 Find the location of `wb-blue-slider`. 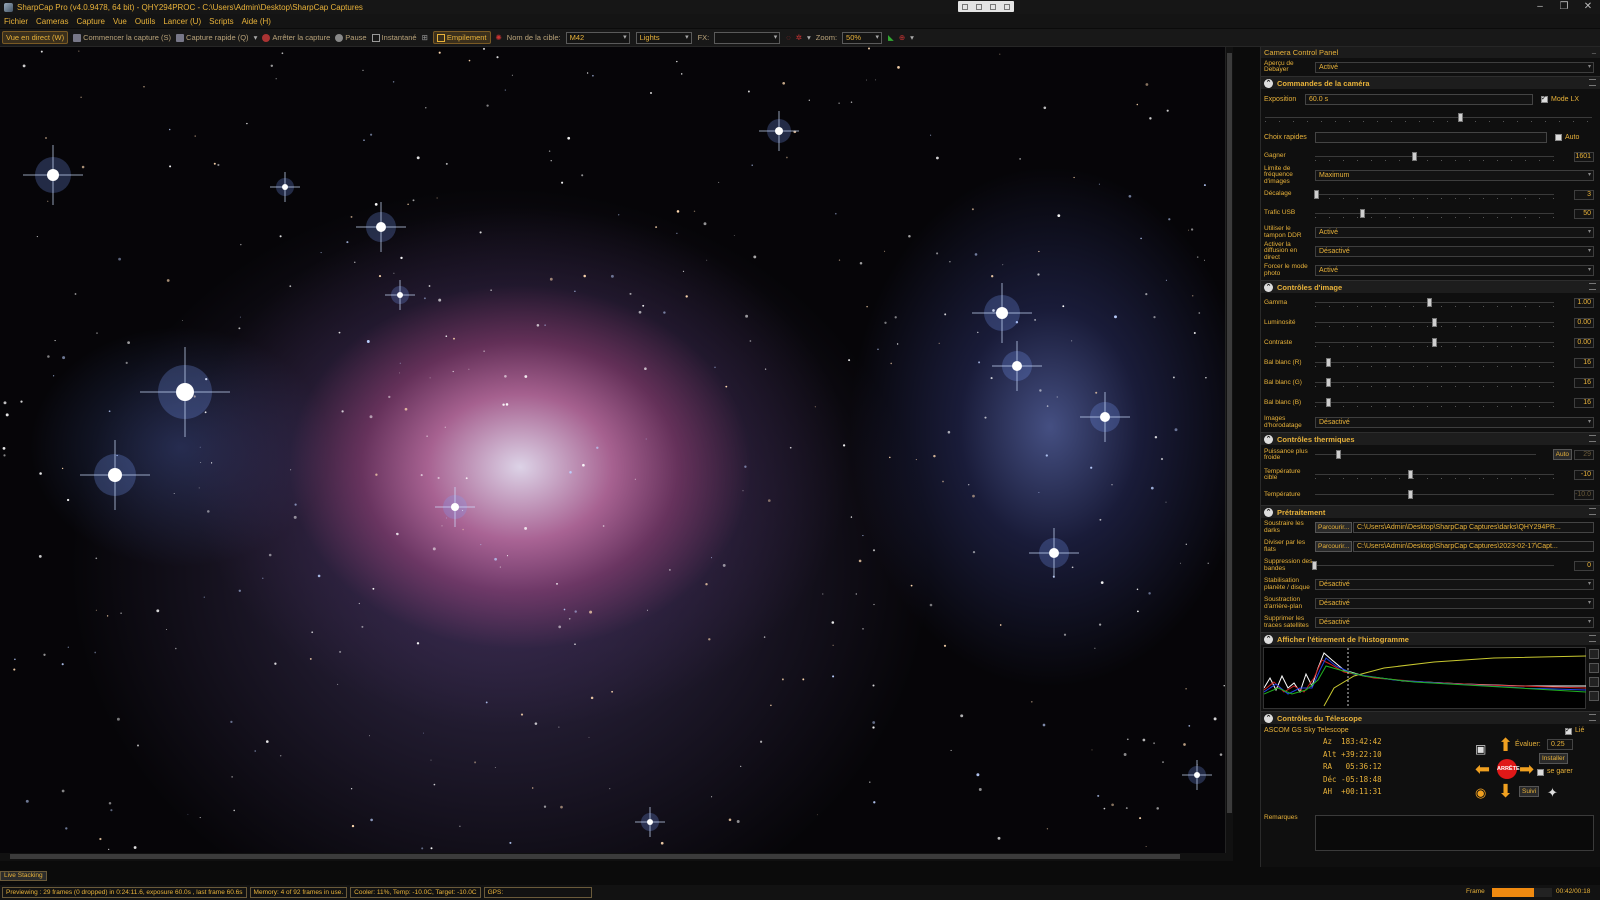

wb-blue-slider is located at coordinates (1434, 402).